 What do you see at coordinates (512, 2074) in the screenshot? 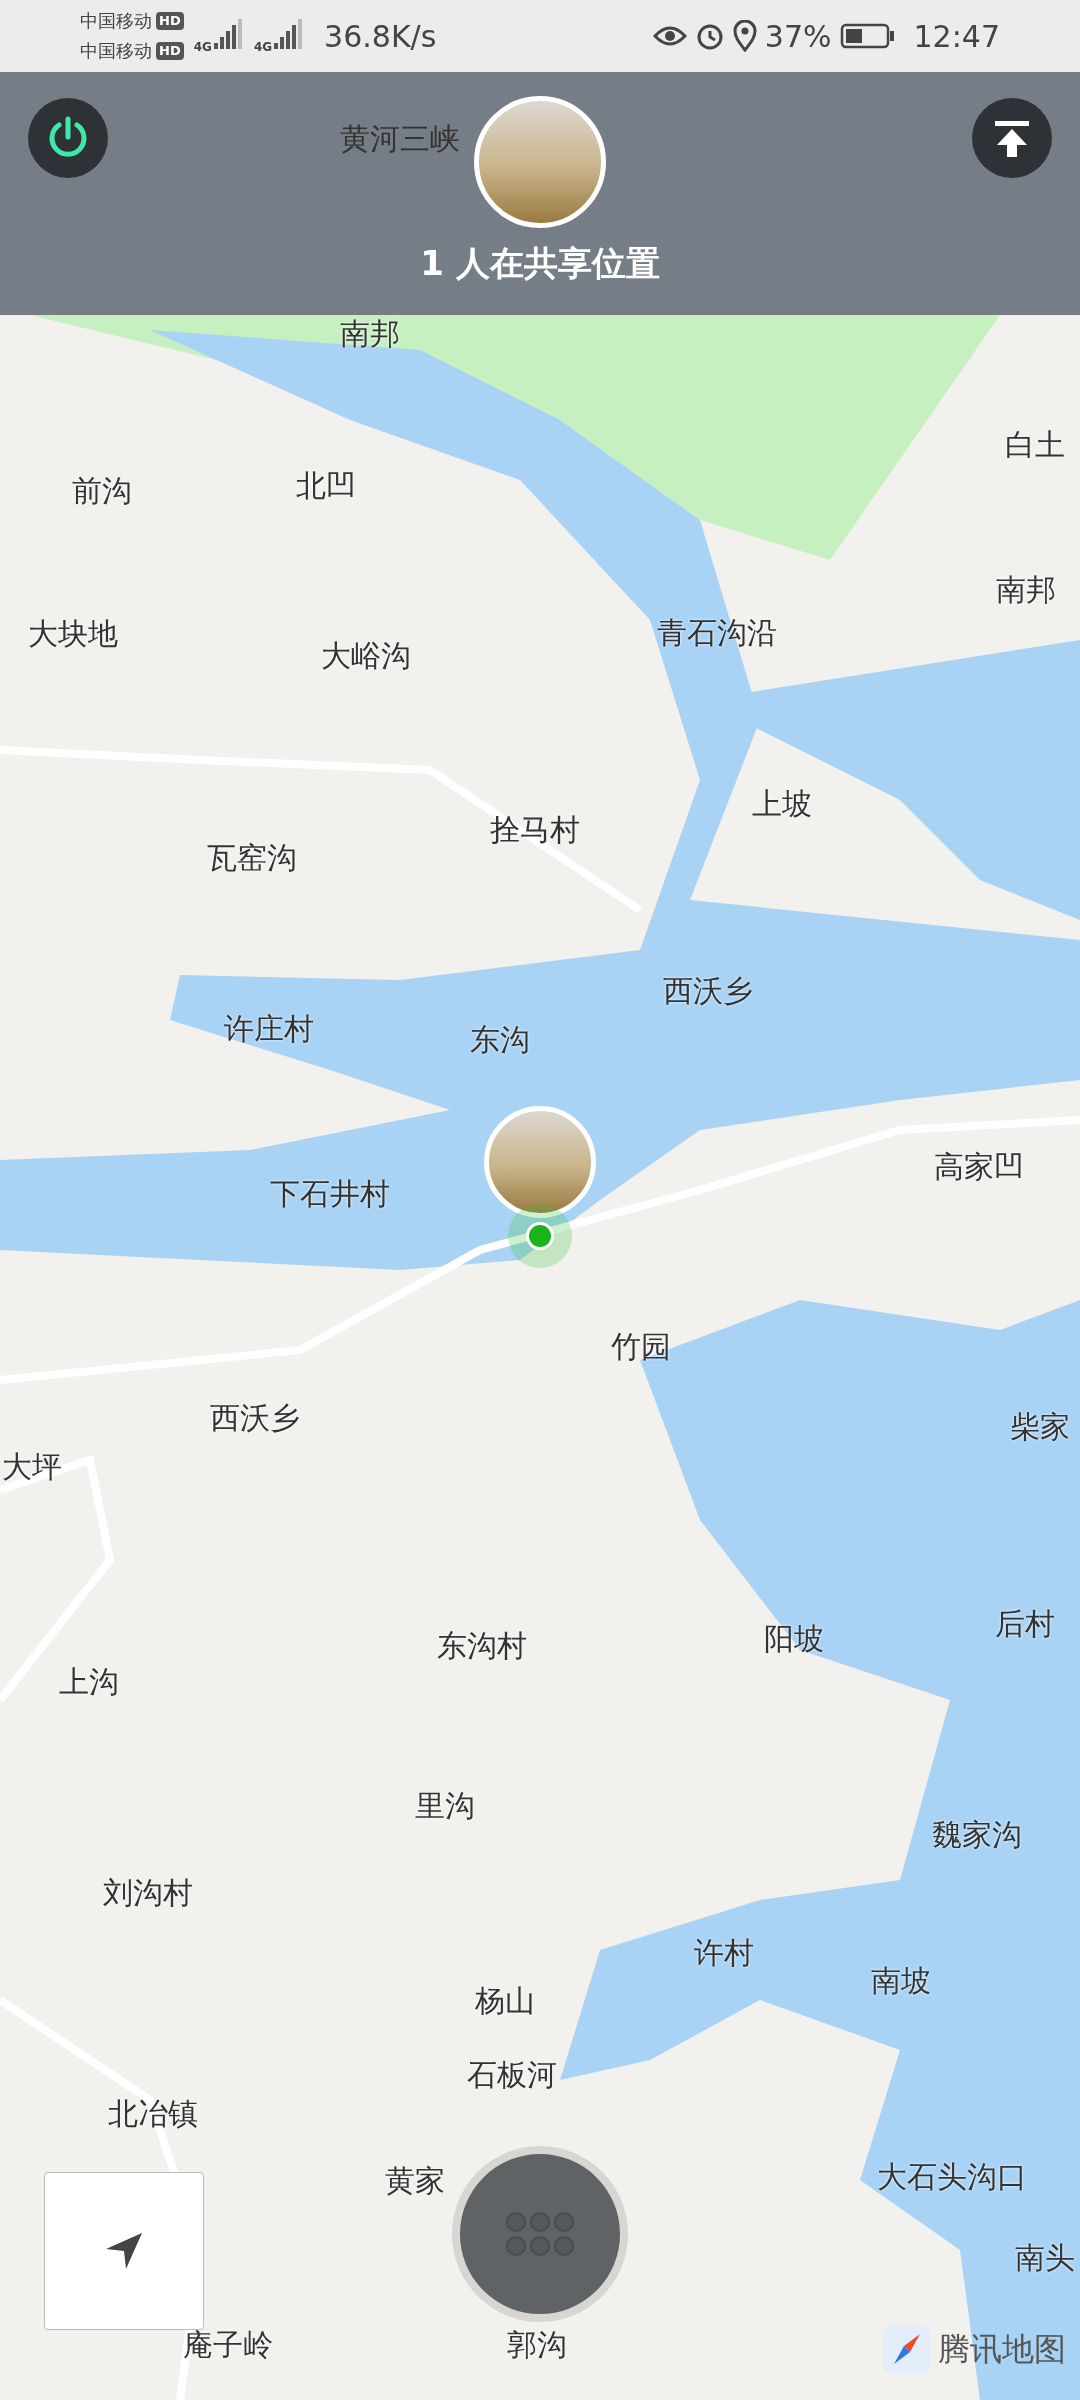
I see `map-label: 石板河` at bounding box center [512, 2074].